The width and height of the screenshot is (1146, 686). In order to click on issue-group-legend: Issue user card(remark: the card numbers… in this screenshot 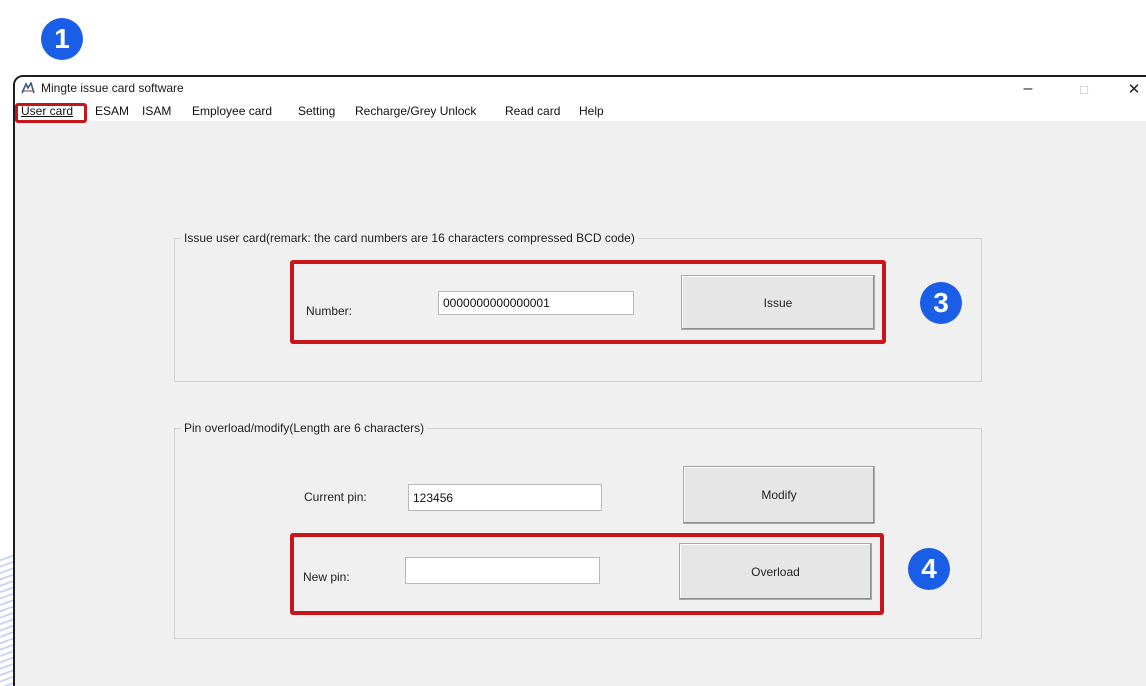, I will do `click(409, 238)`.